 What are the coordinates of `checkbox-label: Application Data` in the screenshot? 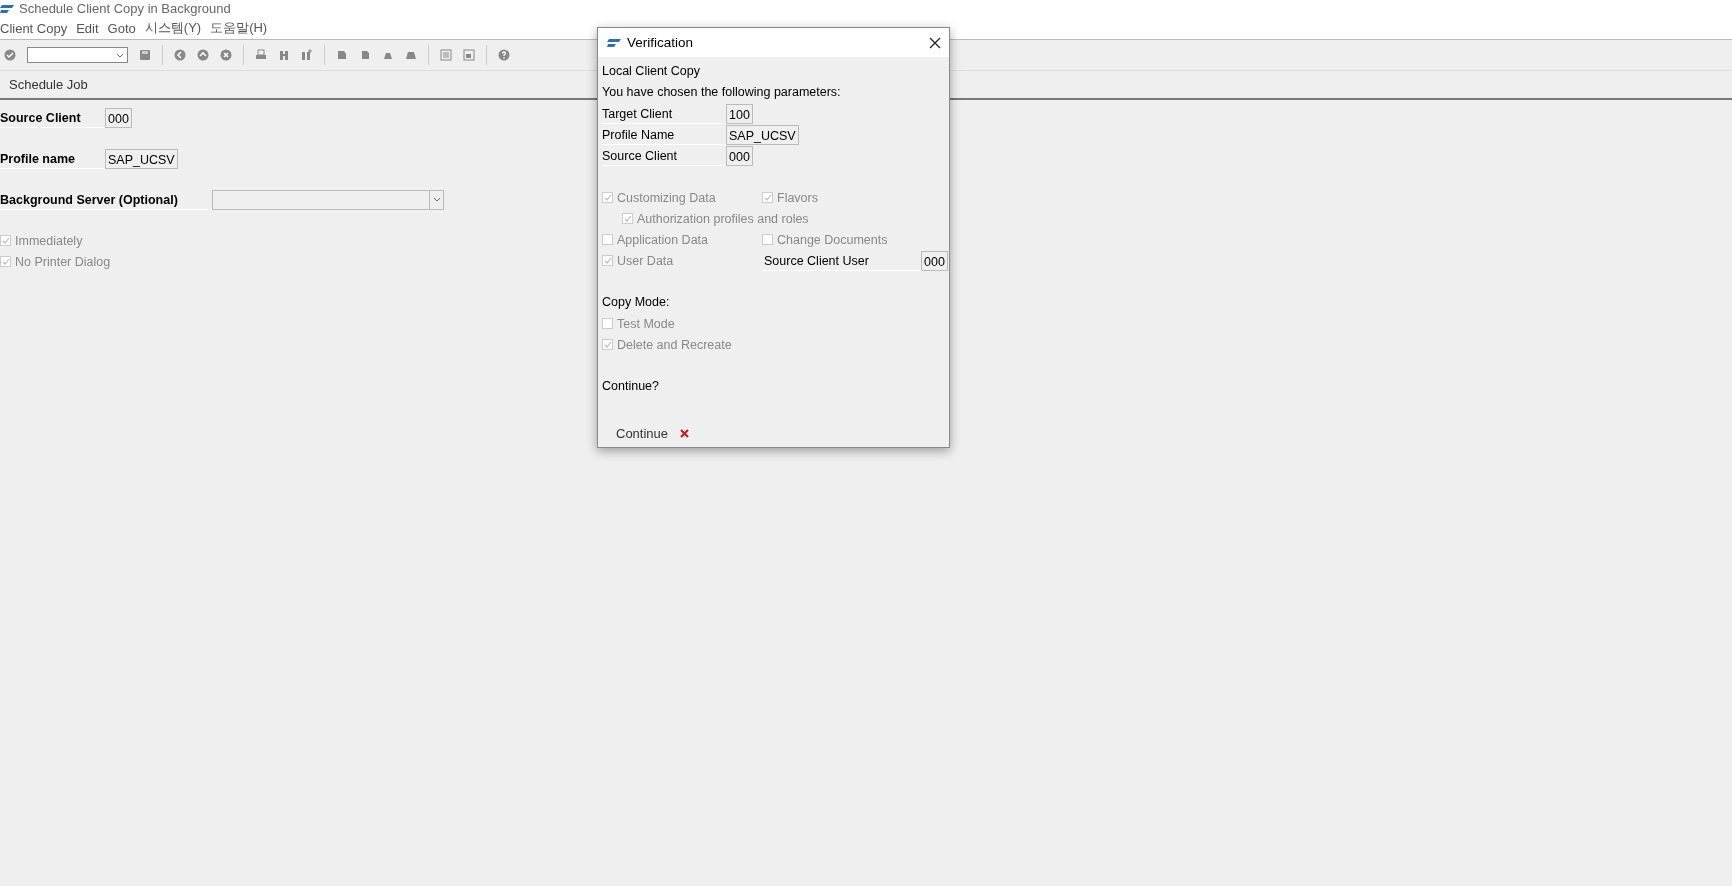 It's located at (663, 239).